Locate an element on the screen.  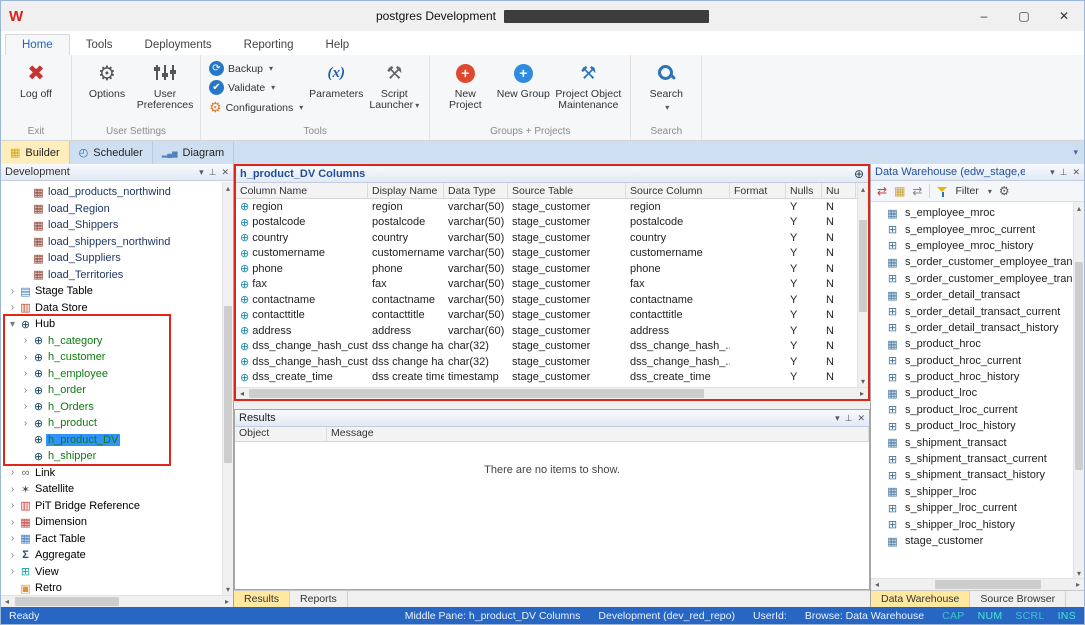
search-button: Search ▾ is located at coordinates (666, 84).